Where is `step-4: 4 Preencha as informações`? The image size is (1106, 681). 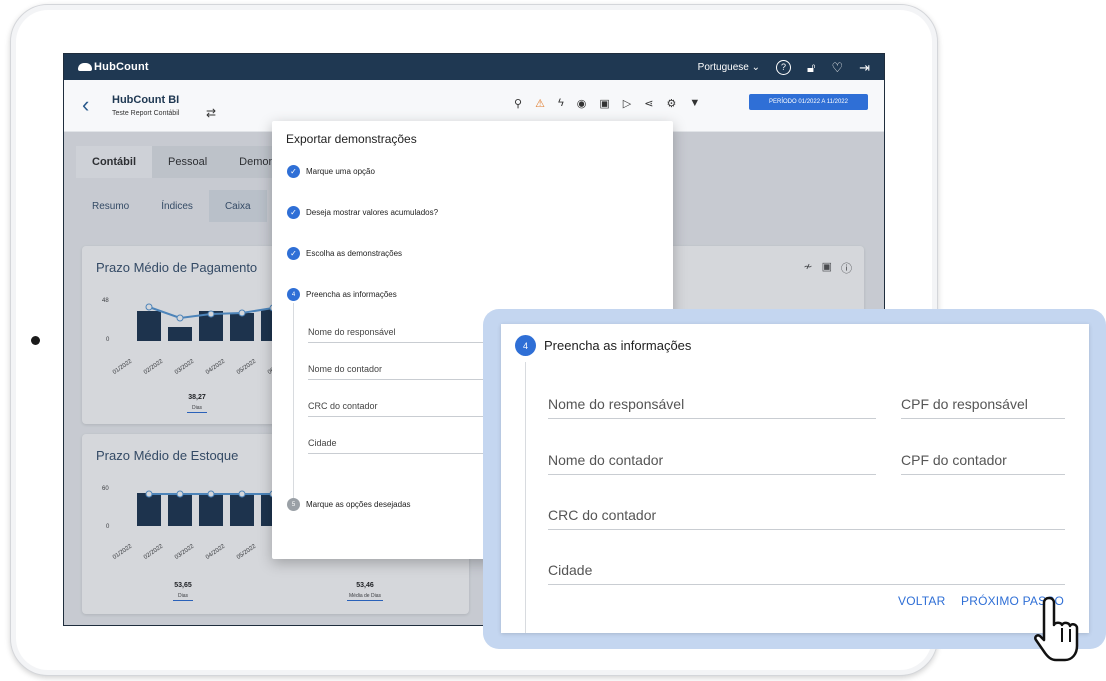
step-4: 4 Preencha as informações is located at coordinates (342, 294).